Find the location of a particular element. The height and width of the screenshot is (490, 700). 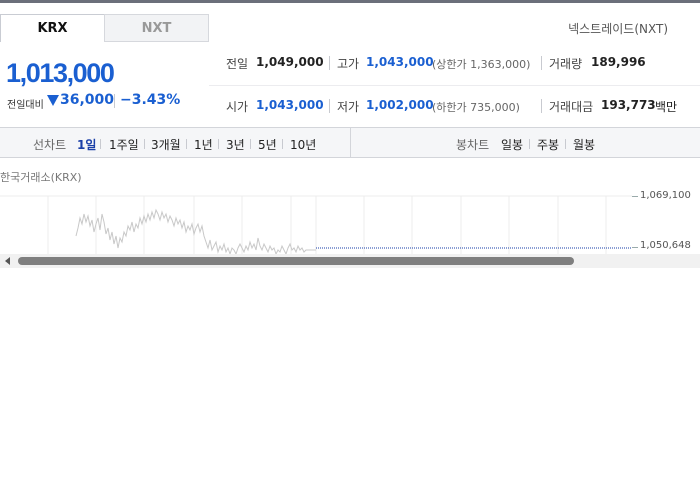

scroll-left-arrow-icon is located at coordinates (7, 261).